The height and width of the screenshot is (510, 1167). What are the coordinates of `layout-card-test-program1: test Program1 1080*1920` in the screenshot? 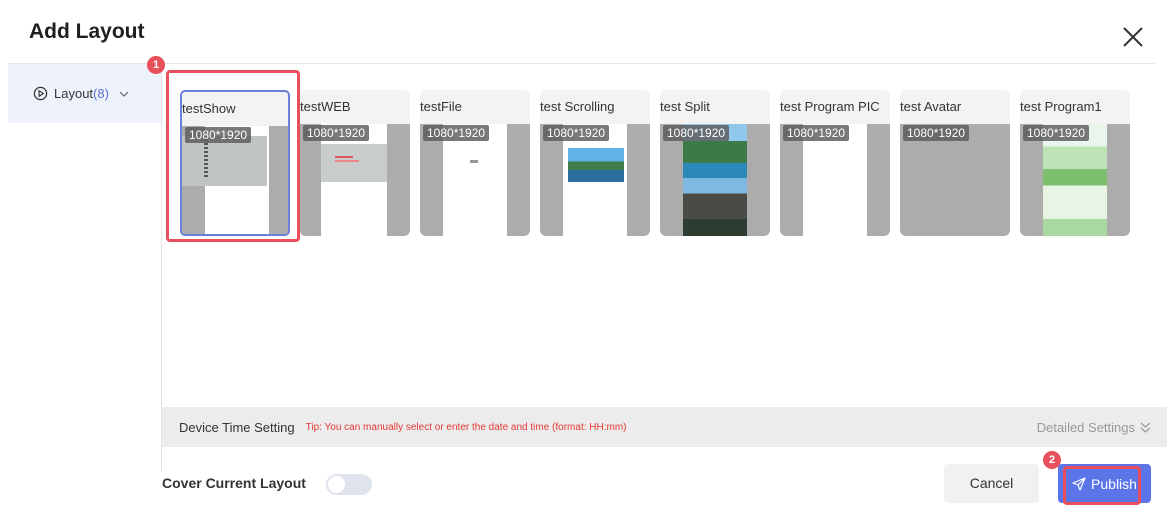 It's located at (1075, 163).